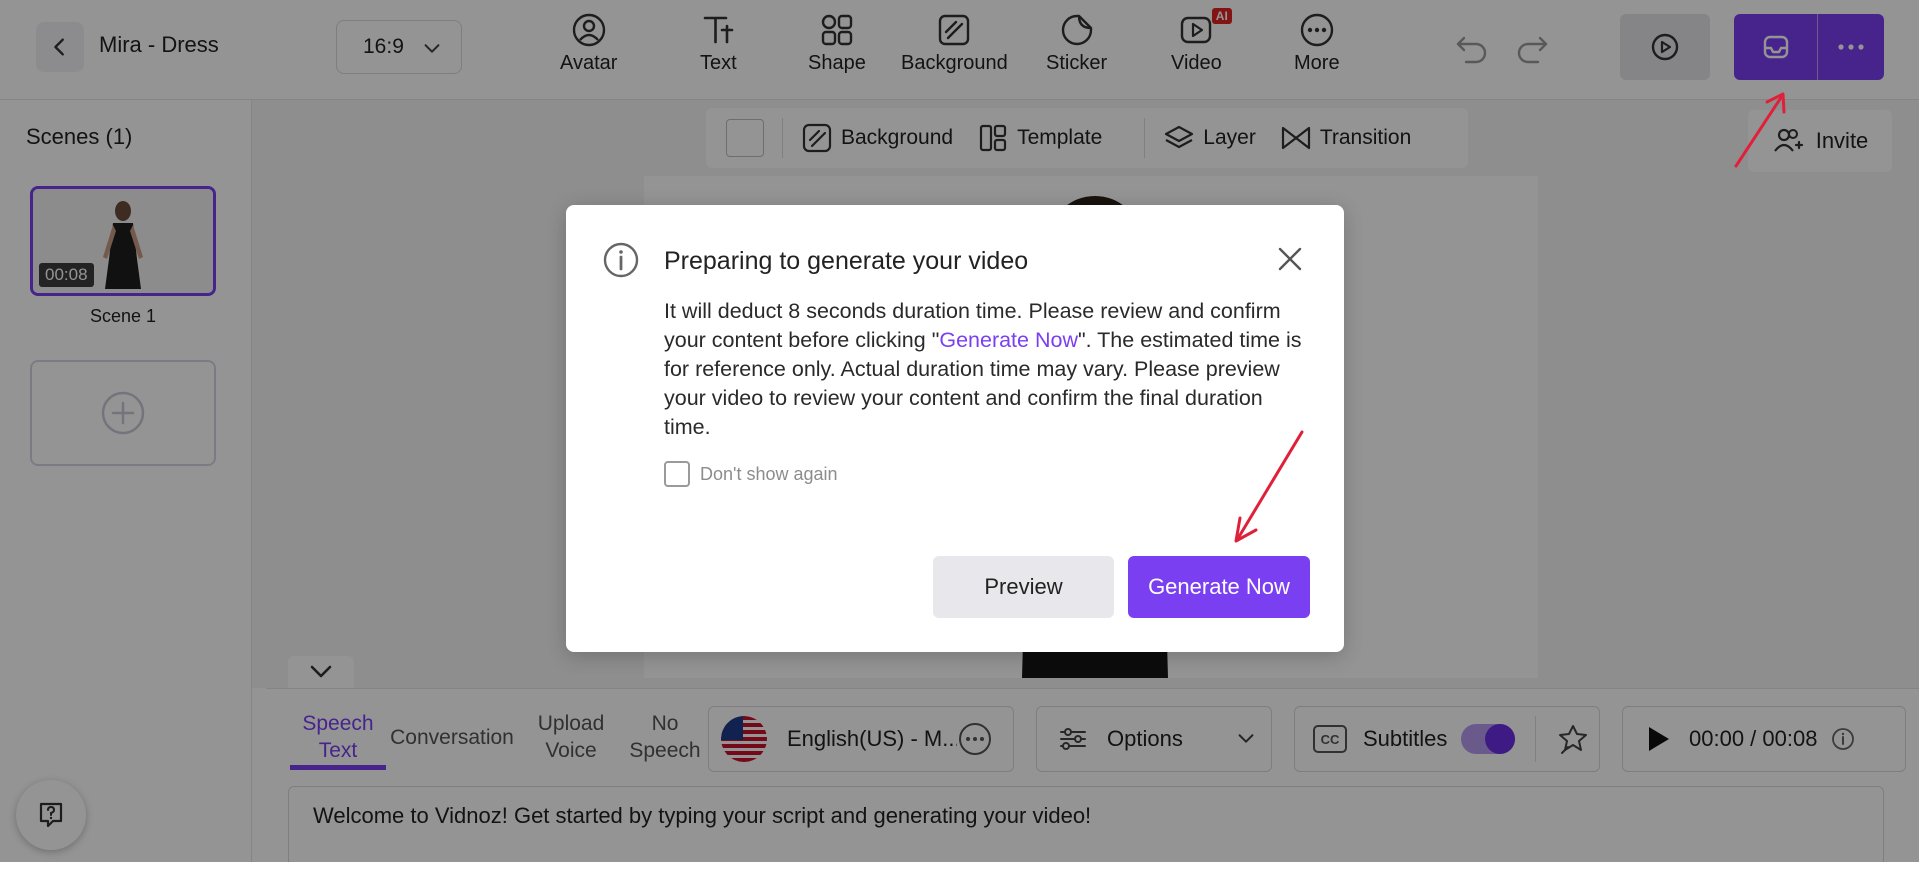 The height and width of the screenshot is (870, 1919). I want to click on info-icon, so click(621, 260).